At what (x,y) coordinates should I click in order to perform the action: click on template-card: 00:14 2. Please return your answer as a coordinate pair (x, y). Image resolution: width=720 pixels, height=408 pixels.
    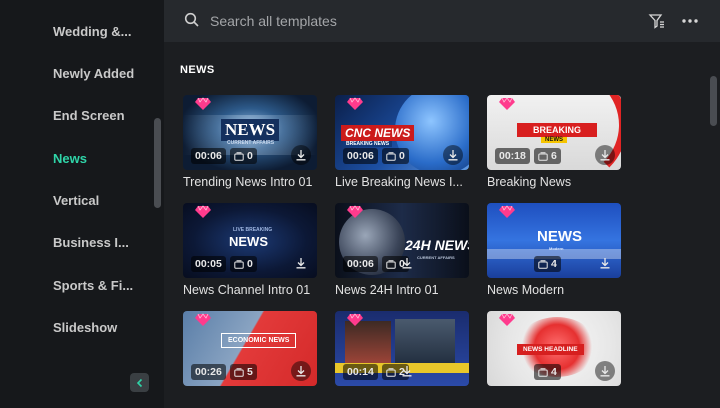
    Looking at the image, I should click on (402, 348).